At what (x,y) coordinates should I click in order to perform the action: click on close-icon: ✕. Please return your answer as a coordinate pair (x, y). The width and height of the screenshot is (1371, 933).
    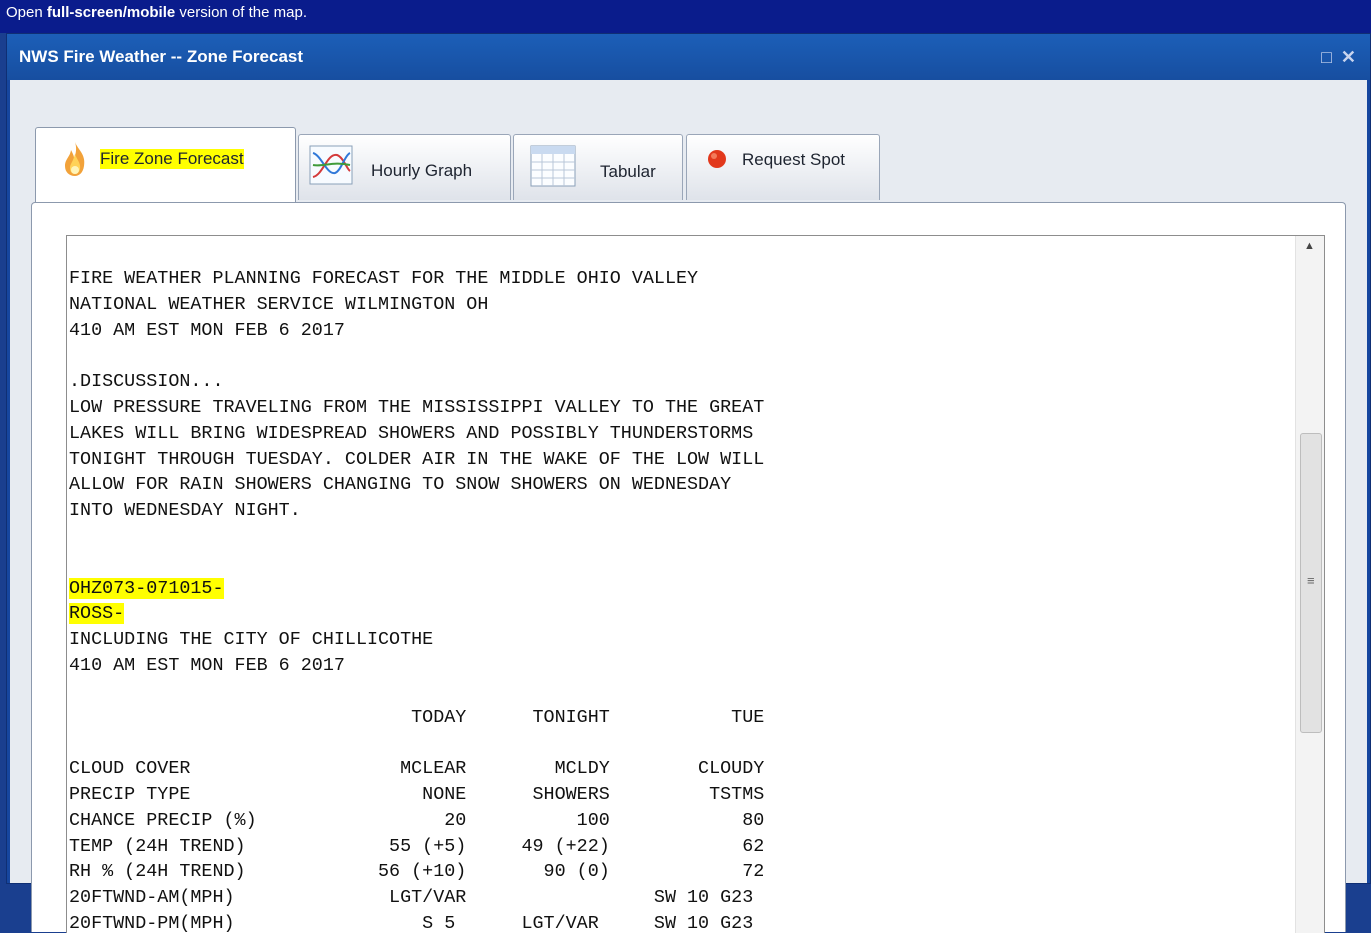
    Looking at the image, I should click on (1348, 57).